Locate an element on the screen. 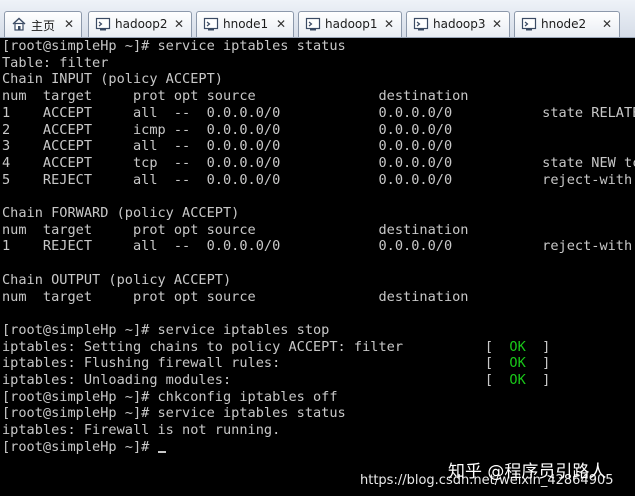  terminal-line: Chain INPUT (policy ACCEPT) is located at coordinates (112, 79).